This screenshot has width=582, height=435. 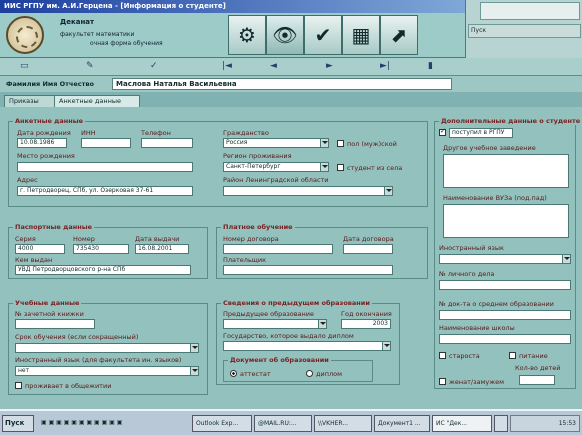 I want to click on next-record-button: ►, so click(x=329, y=66).